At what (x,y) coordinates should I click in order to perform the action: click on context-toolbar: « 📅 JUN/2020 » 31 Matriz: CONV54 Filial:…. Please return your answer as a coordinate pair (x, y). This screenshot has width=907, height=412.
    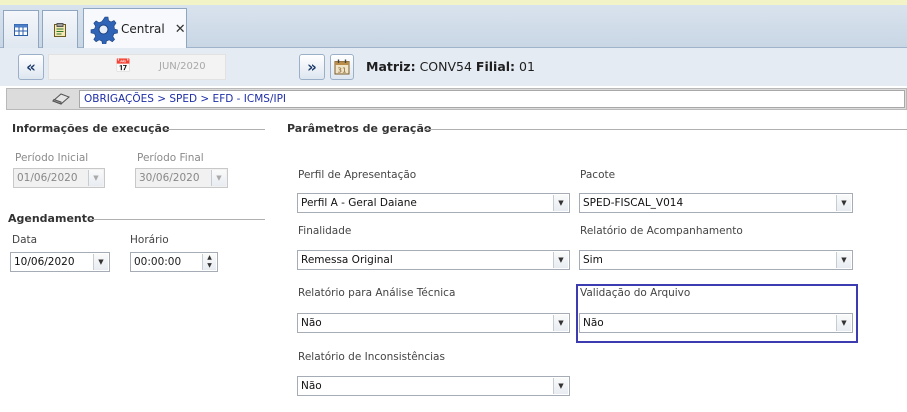
    Looking at the image, I should click on (453, 67).